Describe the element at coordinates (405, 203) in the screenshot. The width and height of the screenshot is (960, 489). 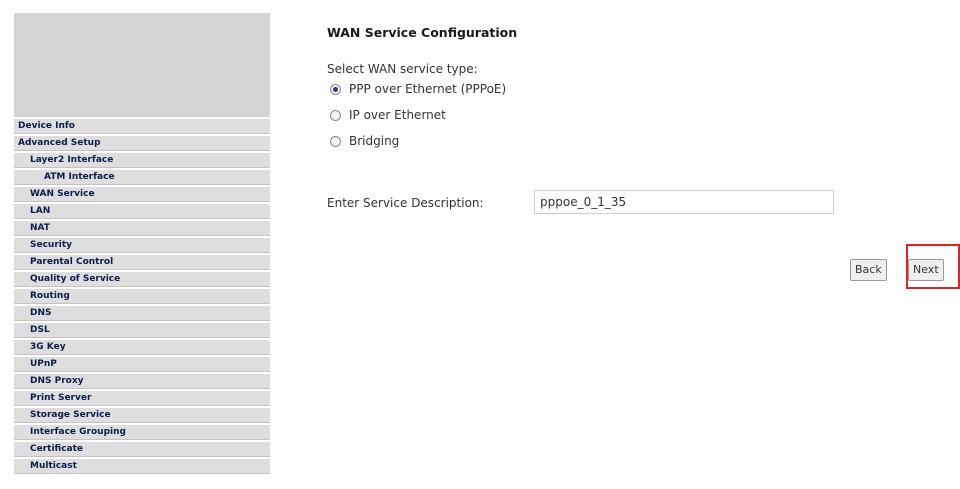
I see `service-description-label: Enter Service Description:` at that location.